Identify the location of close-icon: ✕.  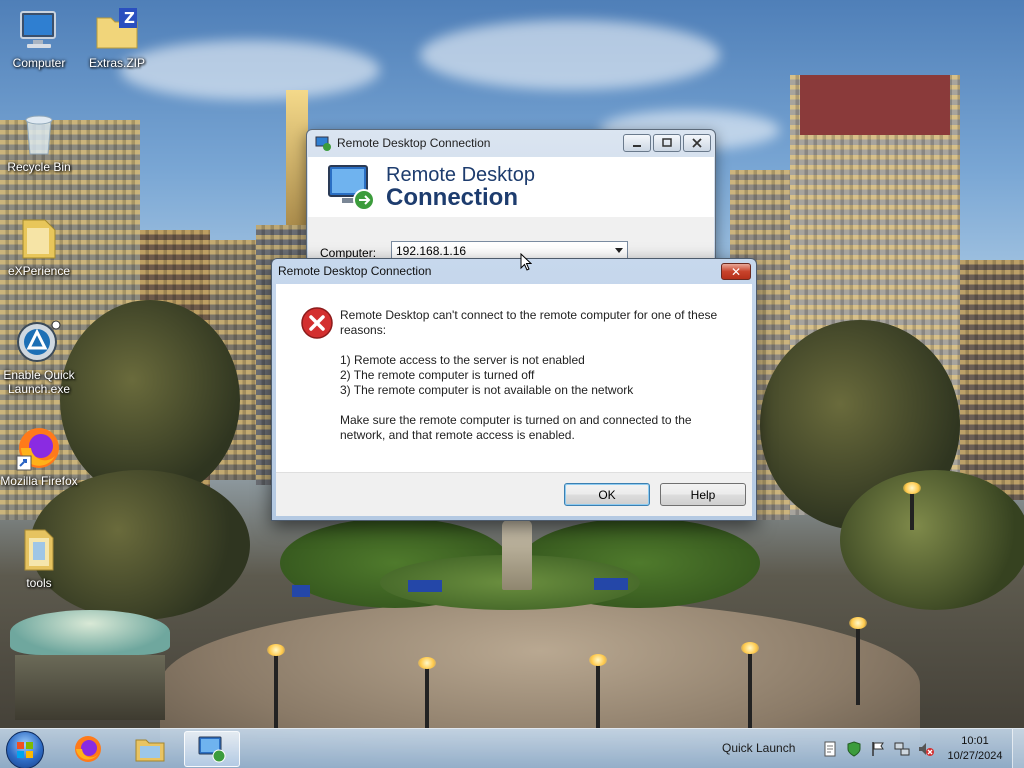
(736, 271).